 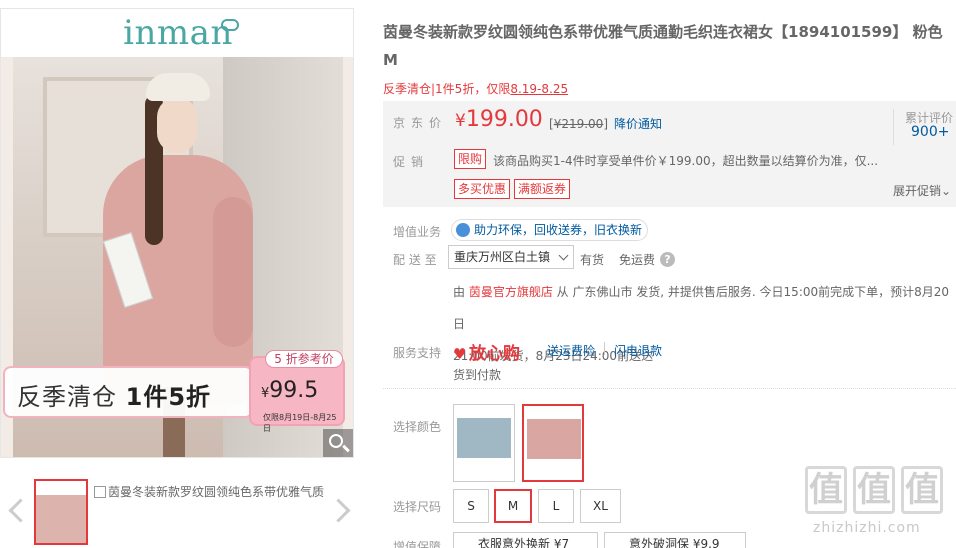 What do you see at coordinates (946, 191) in the screenshot?
I see `chevron-down-icon: ⌄` at bounding box center [946, 191].